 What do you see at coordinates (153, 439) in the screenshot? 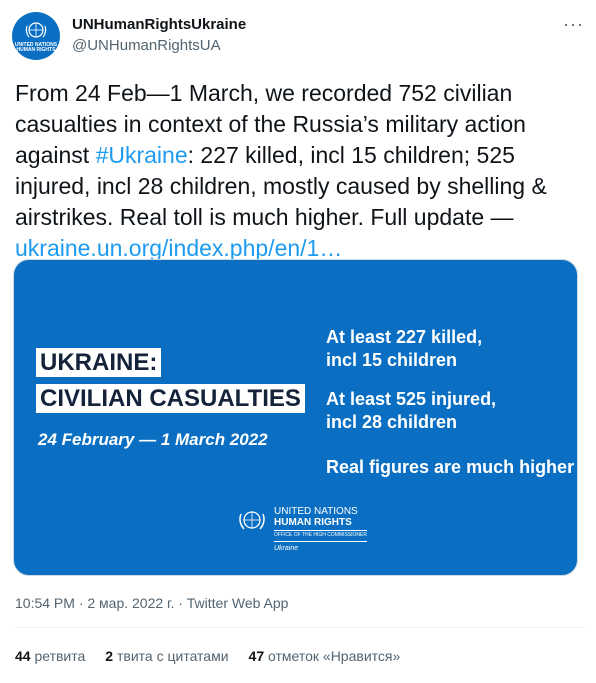
I see `date-range: 24 February — 1 March 2022` at bounding box center [153, 439].